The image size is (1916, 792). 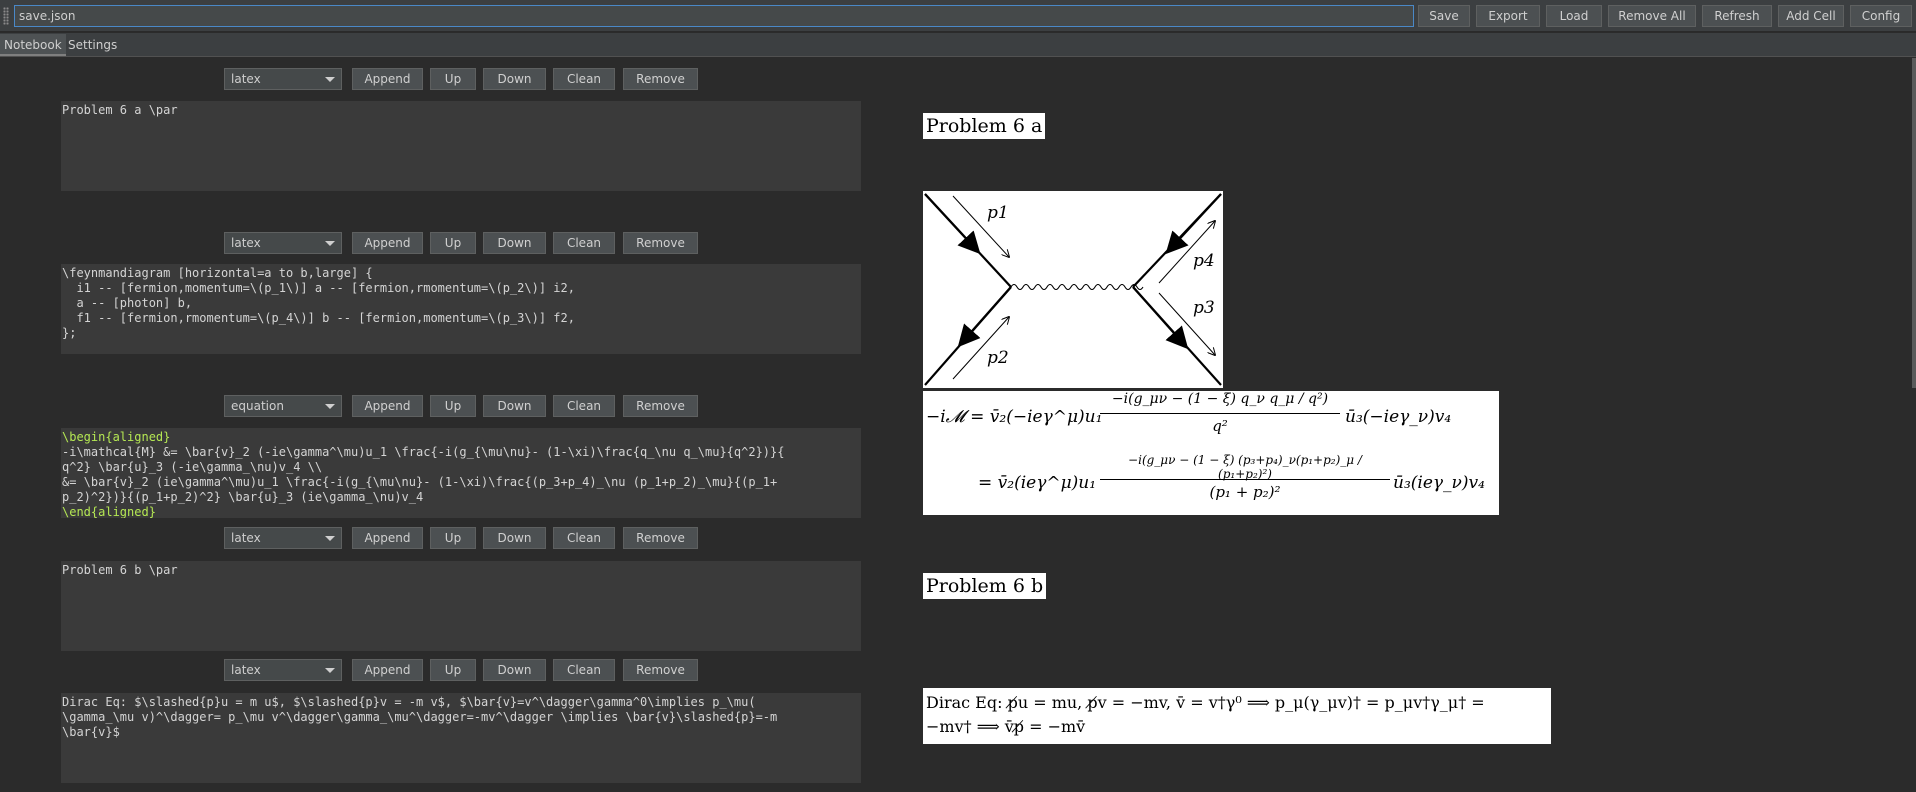 I want to click on add-cell-button: Add Cell, so click(x=1811, y=16).